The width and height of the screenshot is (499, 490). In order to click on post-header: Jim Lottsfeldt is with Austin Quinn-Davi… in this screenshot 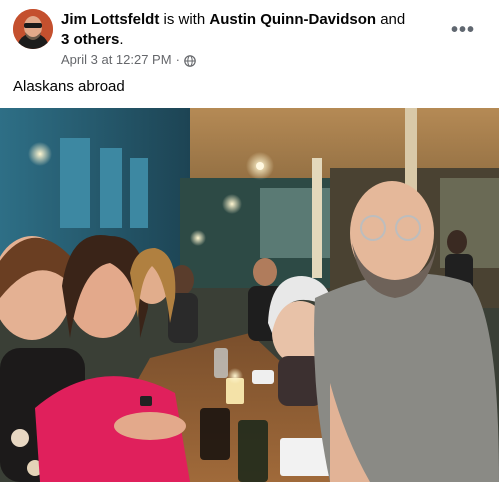, I will do `click(249, 35)`.